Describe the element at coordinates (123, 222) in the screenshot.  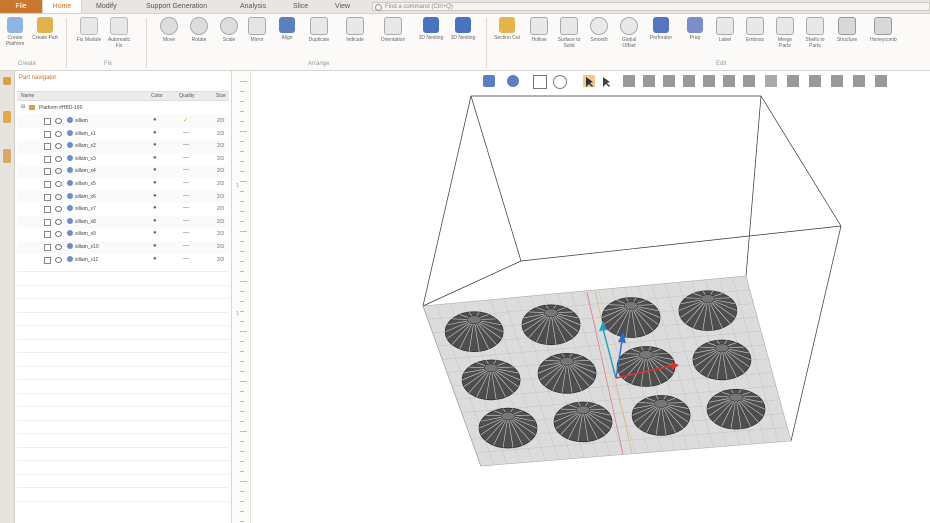
I see `part-row: sillam_x8 ● — 2/3` at that location.